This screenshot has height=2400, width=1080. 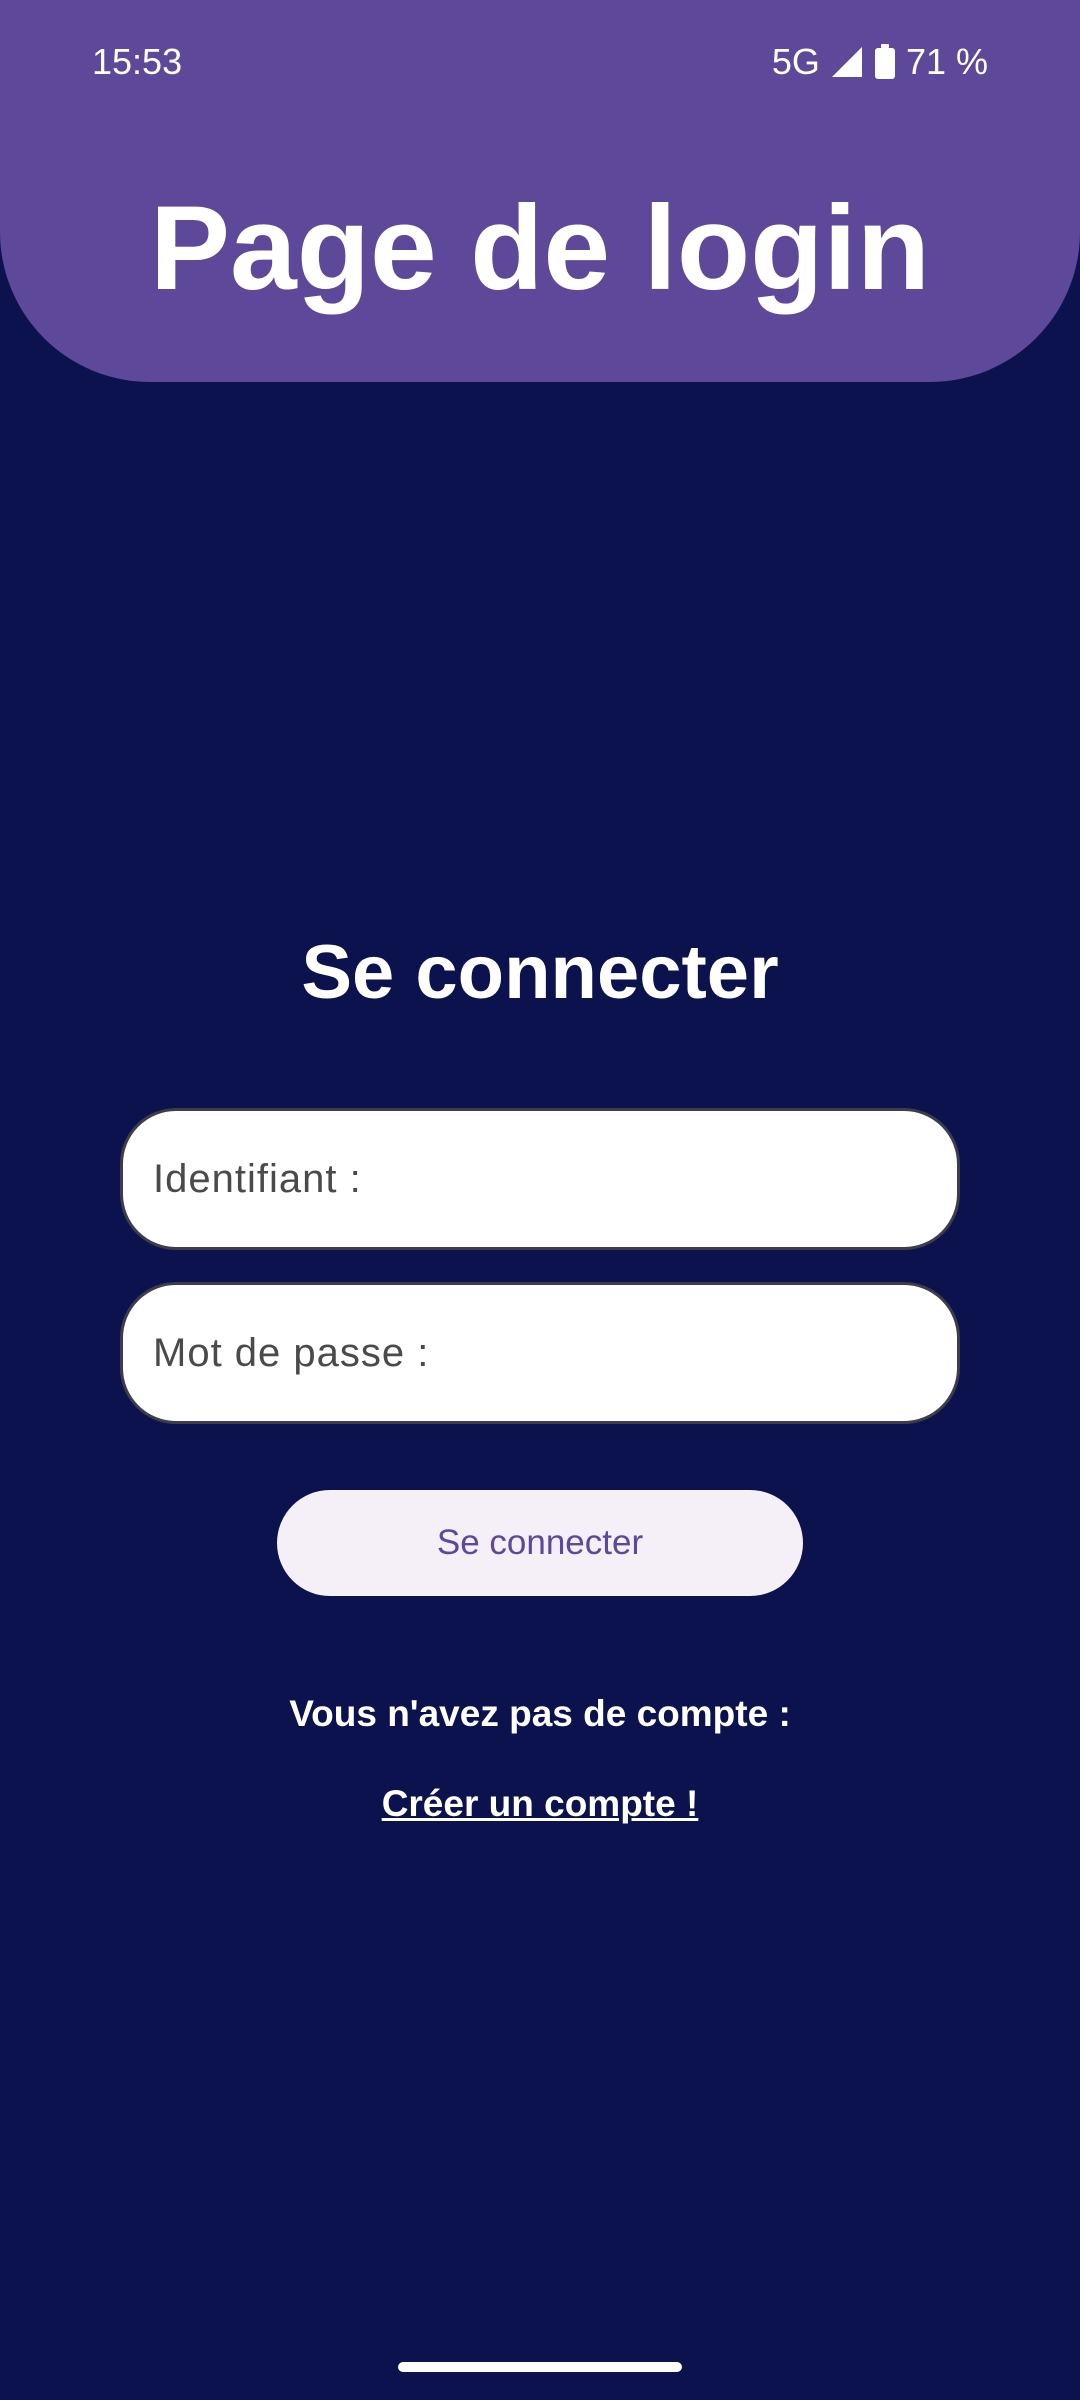 I want to click on status-indicators: 5G 71 %, so click(x=880, y=62).